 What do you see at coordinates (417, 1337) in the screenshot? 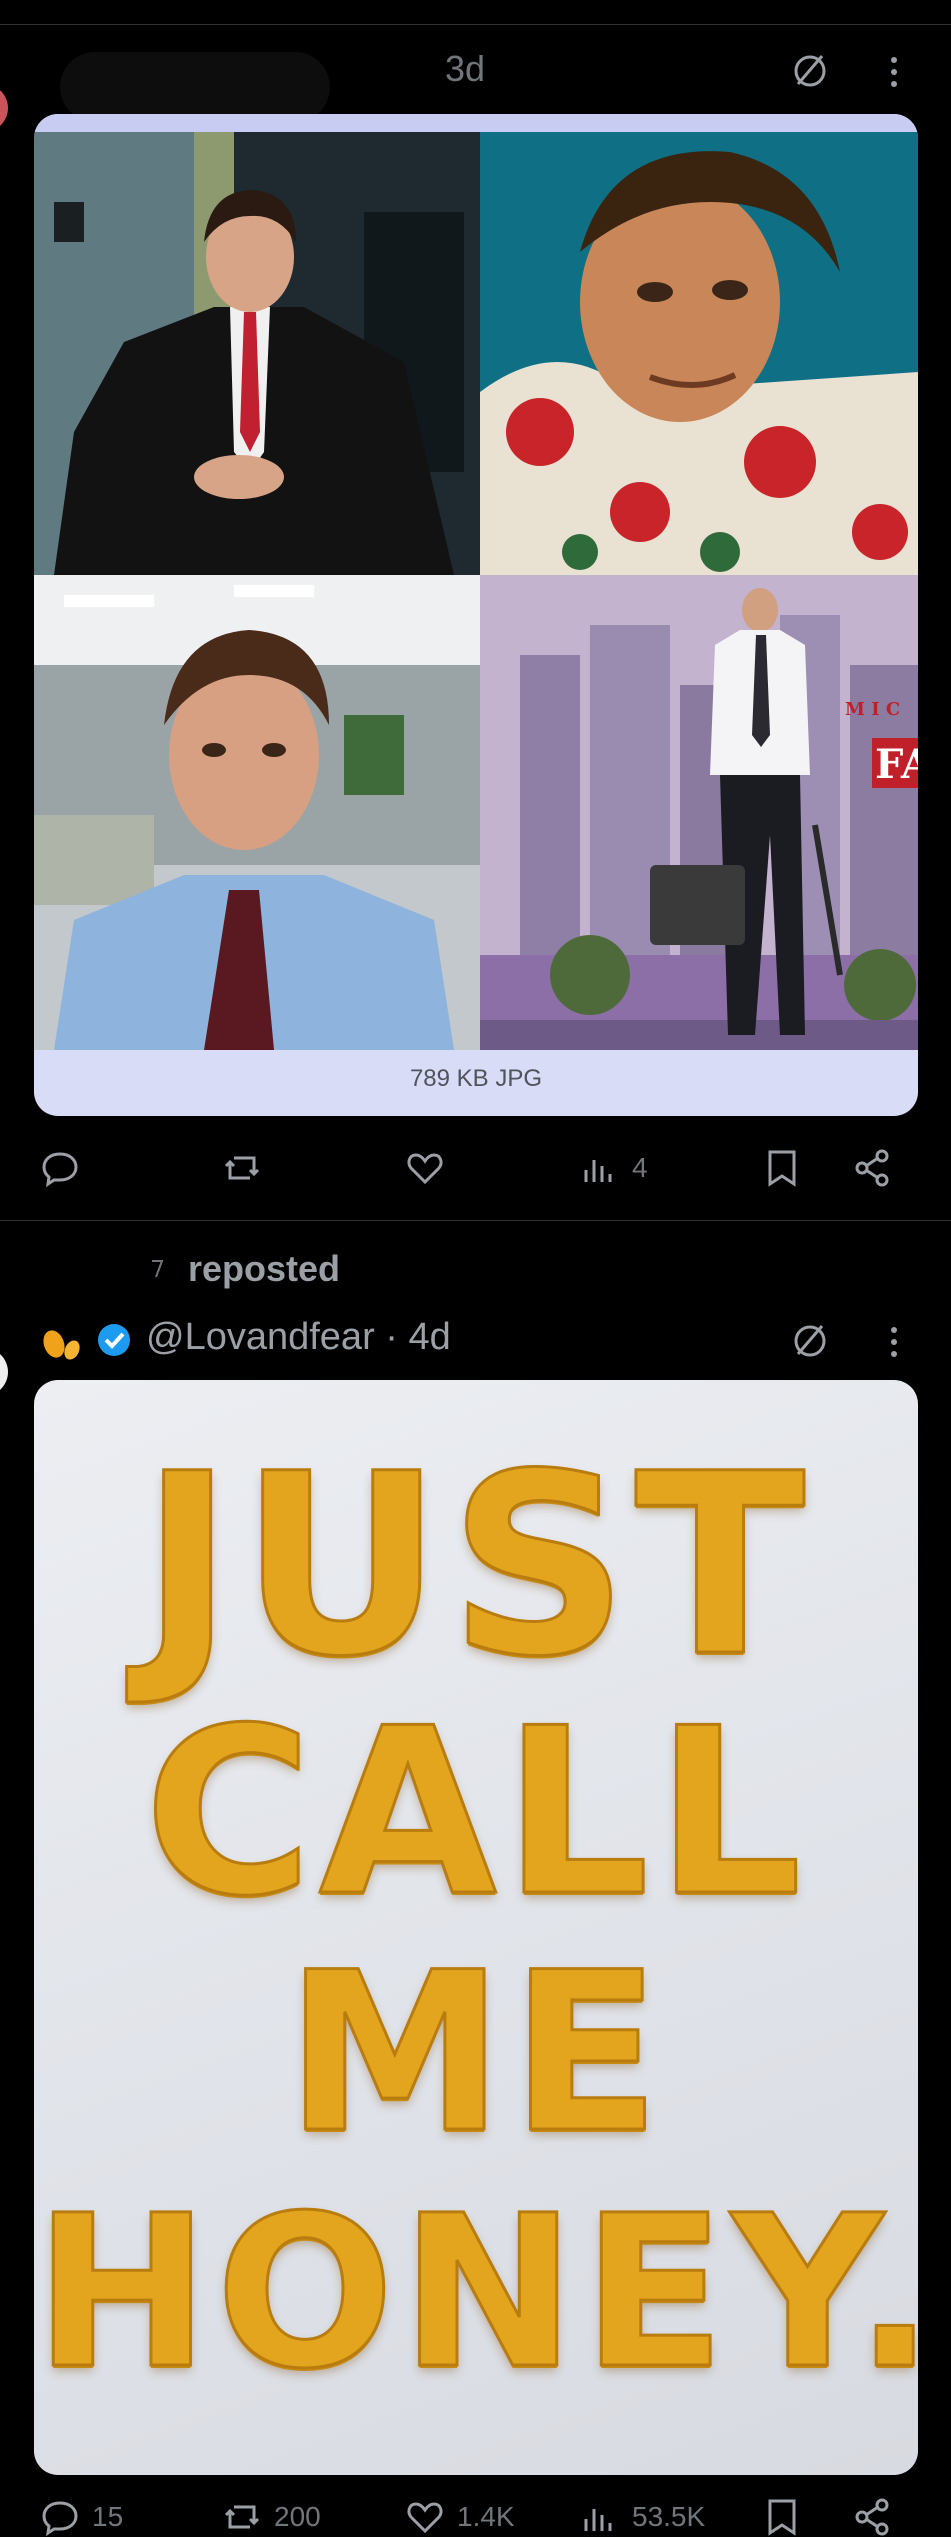
I see `post-timestamp: · 4d` at bounding box center [417, 1337].